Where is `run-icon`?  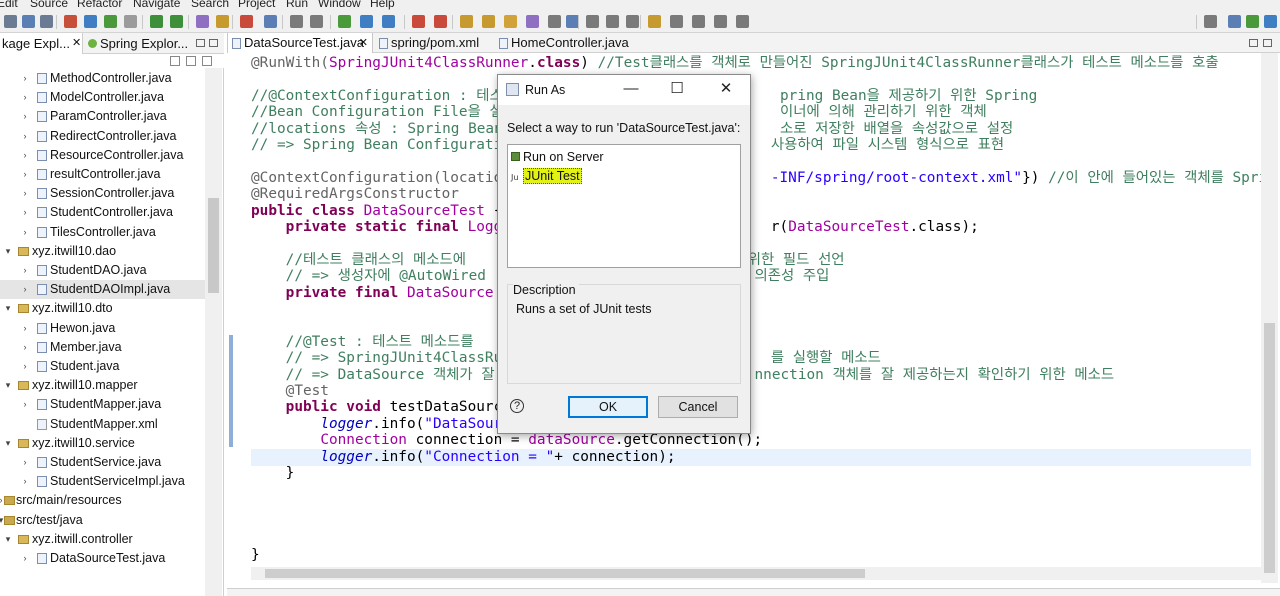
run-icon is located at coordinates (110, 21).